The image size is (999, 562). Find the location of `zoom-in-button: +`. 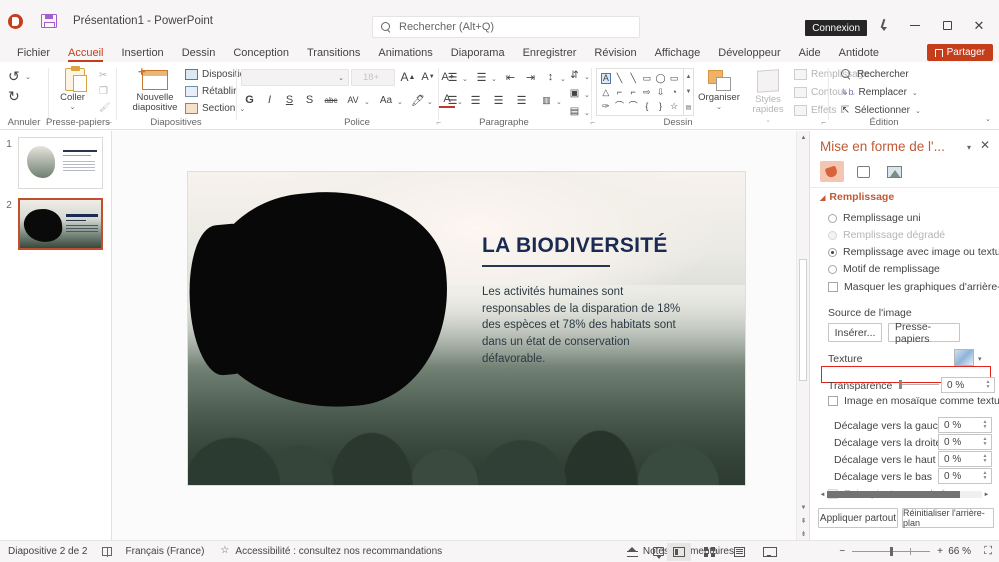

zoom-in-button: + is located at coordinates (940, 551).